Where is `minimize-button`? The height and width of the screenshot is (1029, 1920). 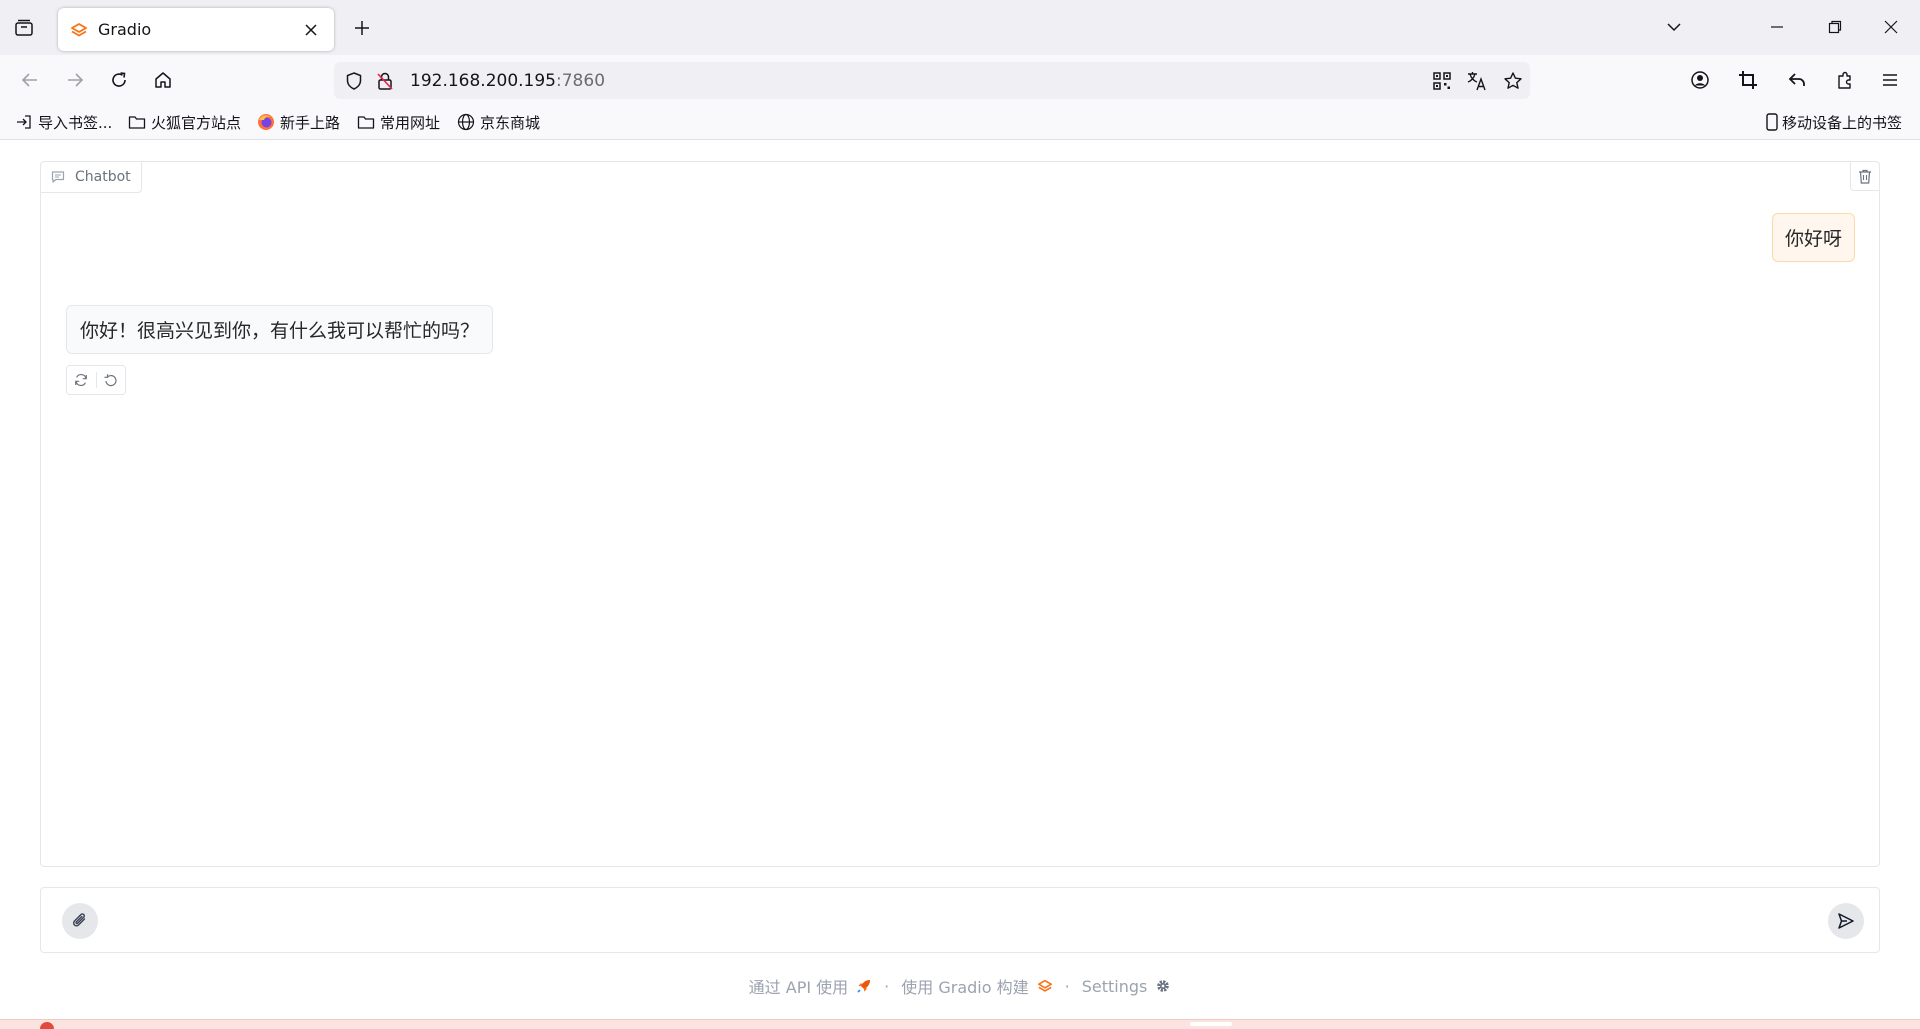
minimize-button is located at coordinates (1777, 27).